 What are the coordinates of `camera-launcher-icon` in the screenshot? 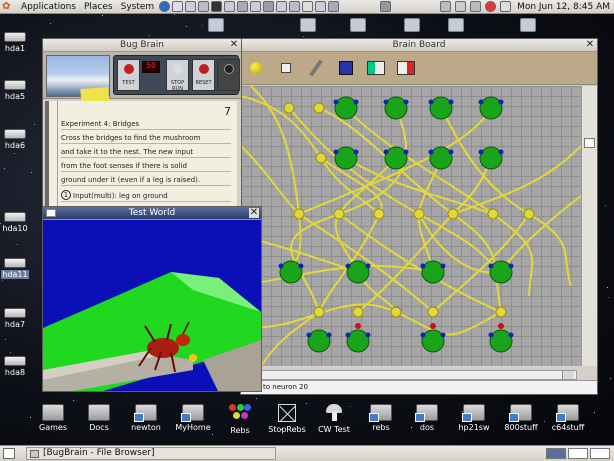 It's located at (386, 6).